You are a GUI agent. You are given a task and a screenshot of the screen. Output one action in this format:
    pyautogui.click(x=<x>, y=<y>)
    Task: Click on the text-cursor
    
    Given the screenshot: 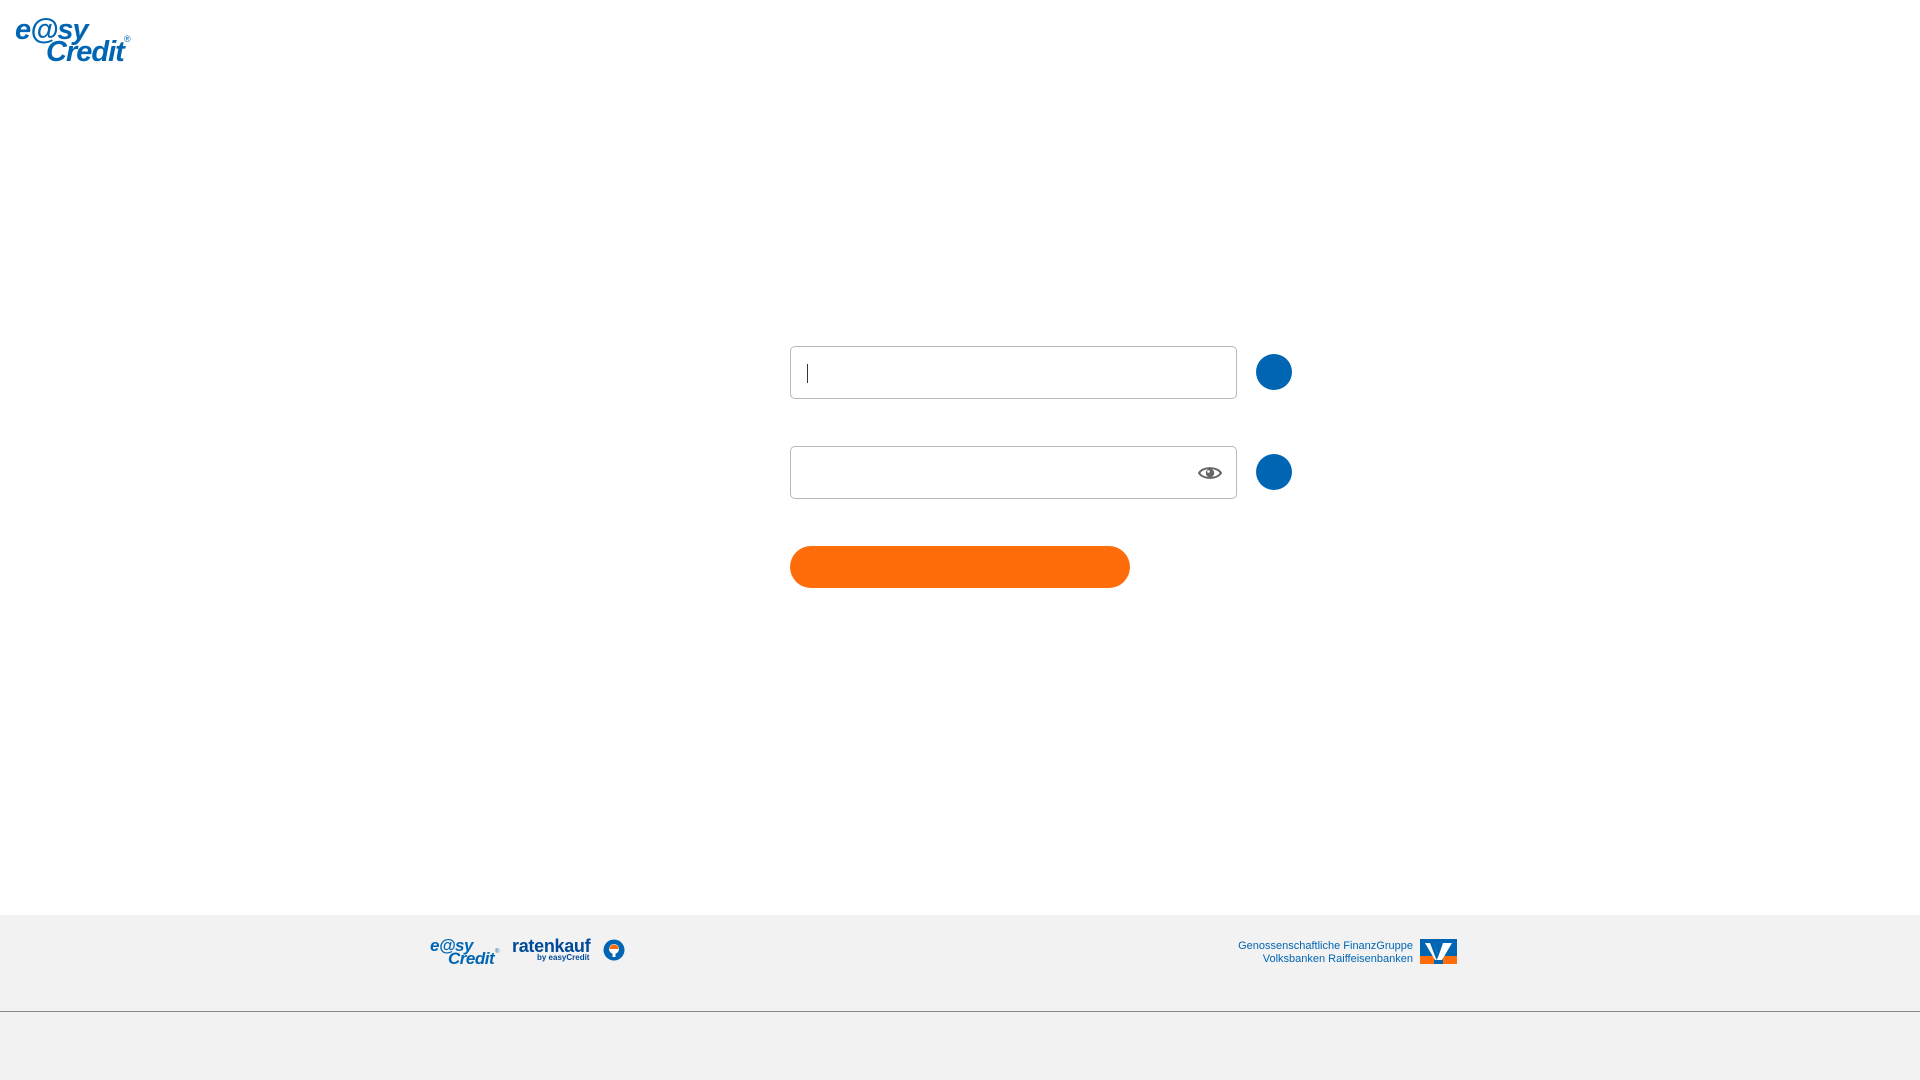 What is the action you would take?
    pyautogui.click(x=807, y=373)
    